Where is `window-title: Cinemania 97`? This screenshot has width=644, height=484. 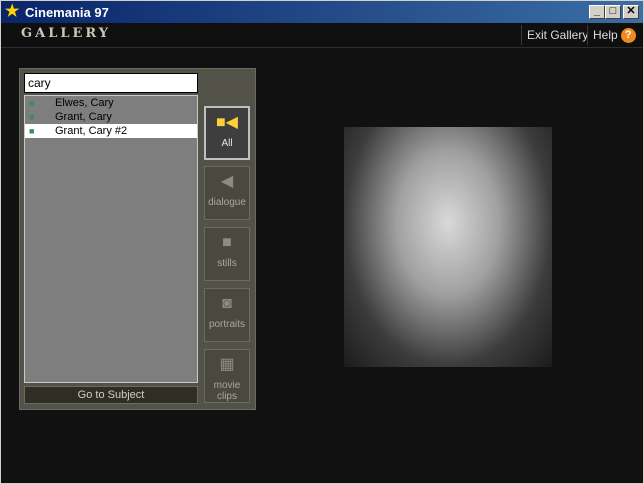 window-title: Cinemania 97 is located at coordinates (67, 12).